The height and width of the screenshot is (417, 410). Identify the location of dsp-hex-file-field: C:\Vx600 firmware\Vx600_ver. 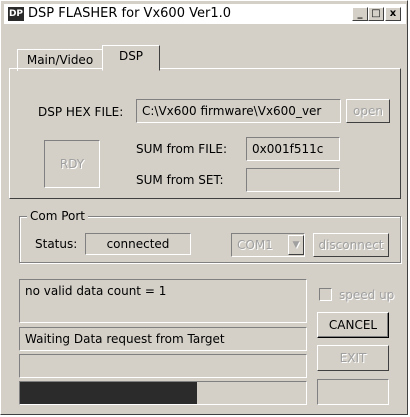
(238, 111).